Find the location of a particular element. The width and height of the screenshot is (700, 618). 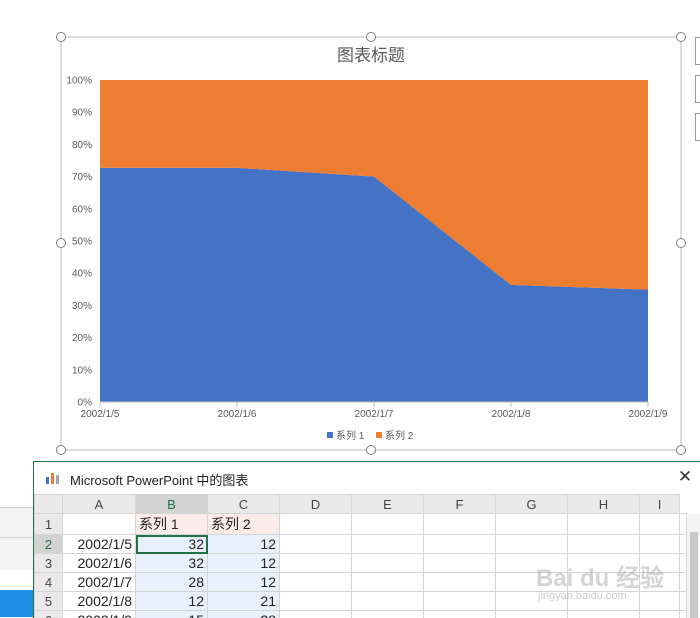

cell-c5: 21 is located at coordinates (244, 601).